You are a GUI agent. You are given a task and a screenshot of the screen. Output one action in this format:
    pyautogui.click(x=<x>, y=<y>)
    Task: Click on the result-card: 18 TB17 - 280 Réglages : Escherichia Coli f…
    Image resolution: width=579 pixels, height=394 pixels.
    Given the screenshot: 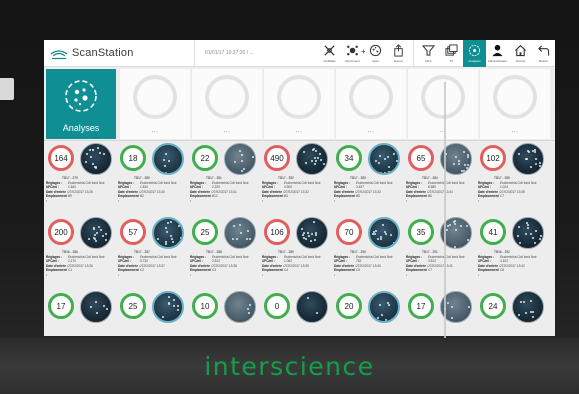 What is the action you would take?
    pyautogui.click(x=154, y=178)
    